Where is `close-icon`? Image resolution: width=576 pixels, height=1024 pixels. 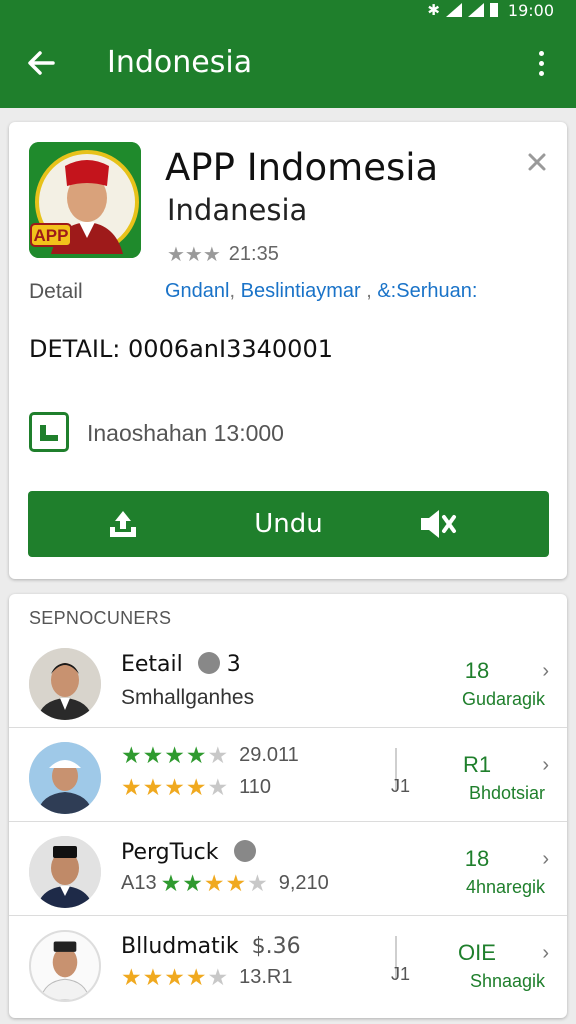 close-icon is located at coordinates (537, 162).